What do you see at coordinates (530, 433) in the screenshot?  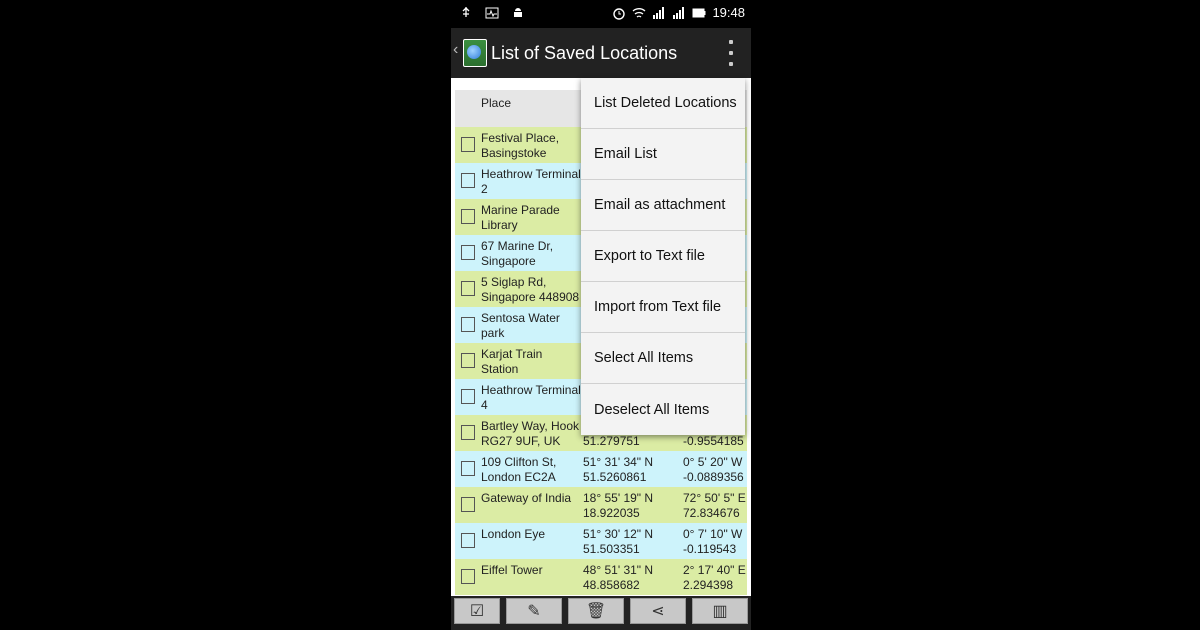 I see `place-cell: Bartley Way, Hook RG27 9UF, UK` at bounding box center [530, 433].